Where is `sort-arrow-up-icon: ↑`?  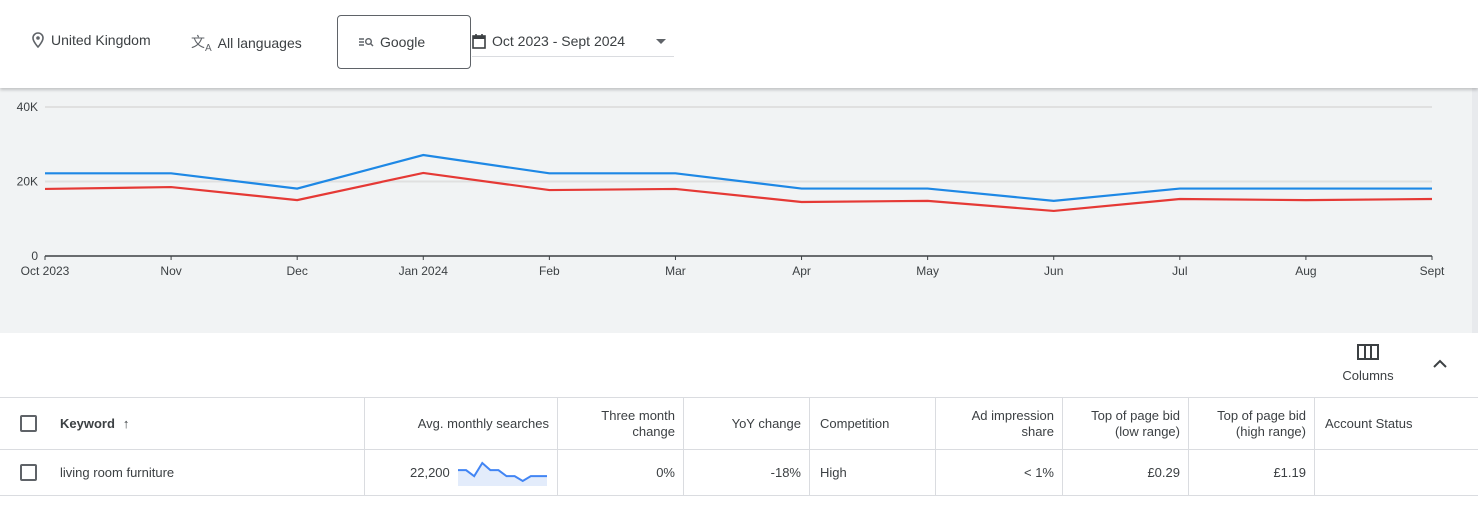
sort-arrow-up-icon: ↑ is located at coordinates (126, 423).